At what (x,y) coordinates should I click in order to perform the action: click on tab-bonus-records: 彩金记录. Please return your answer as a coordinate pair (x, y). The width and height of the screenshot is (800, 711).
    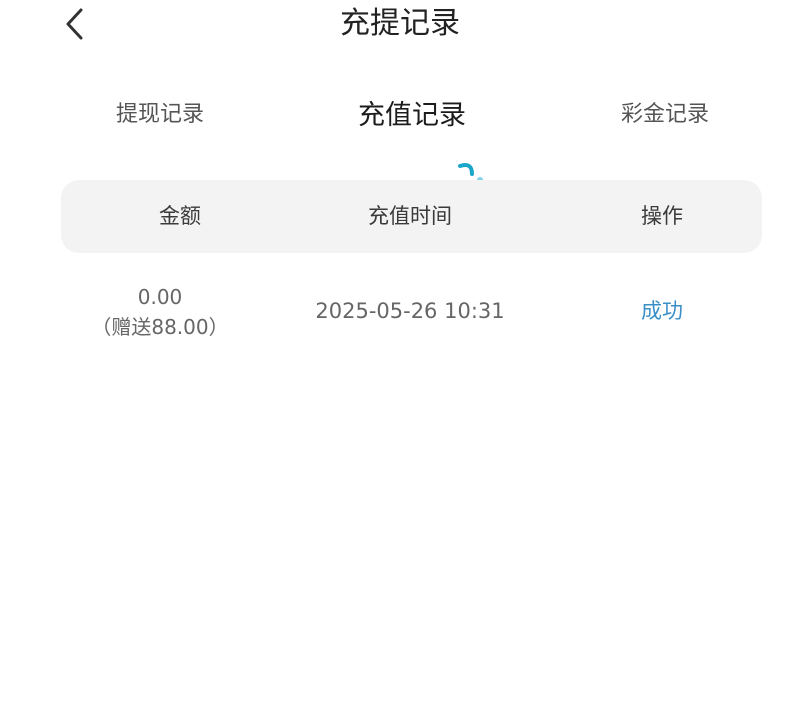
    Looking at the image, I should click on (665, 112).